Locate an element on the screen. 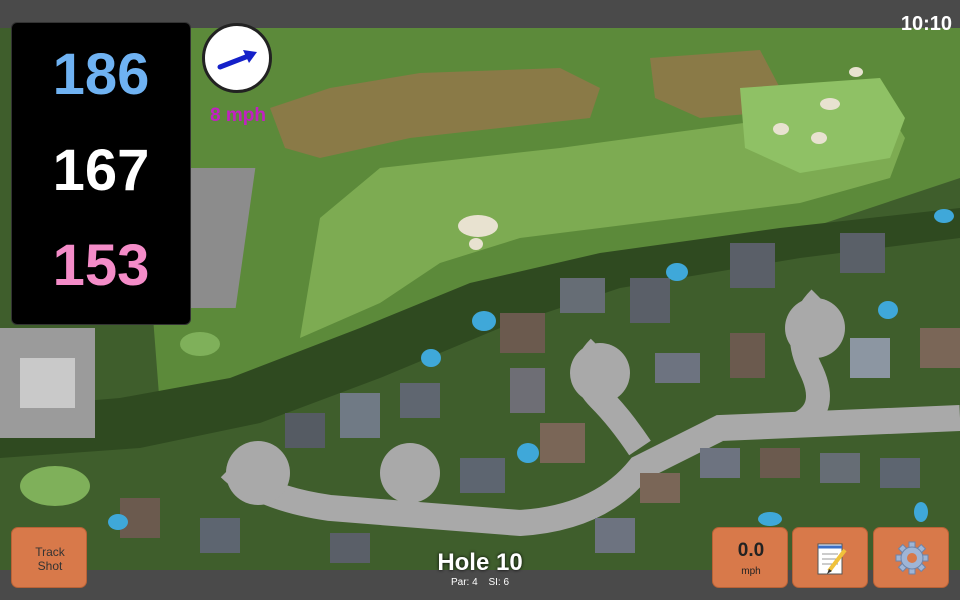  wind-speed: 8 mph is located at coordinates (238, 115).